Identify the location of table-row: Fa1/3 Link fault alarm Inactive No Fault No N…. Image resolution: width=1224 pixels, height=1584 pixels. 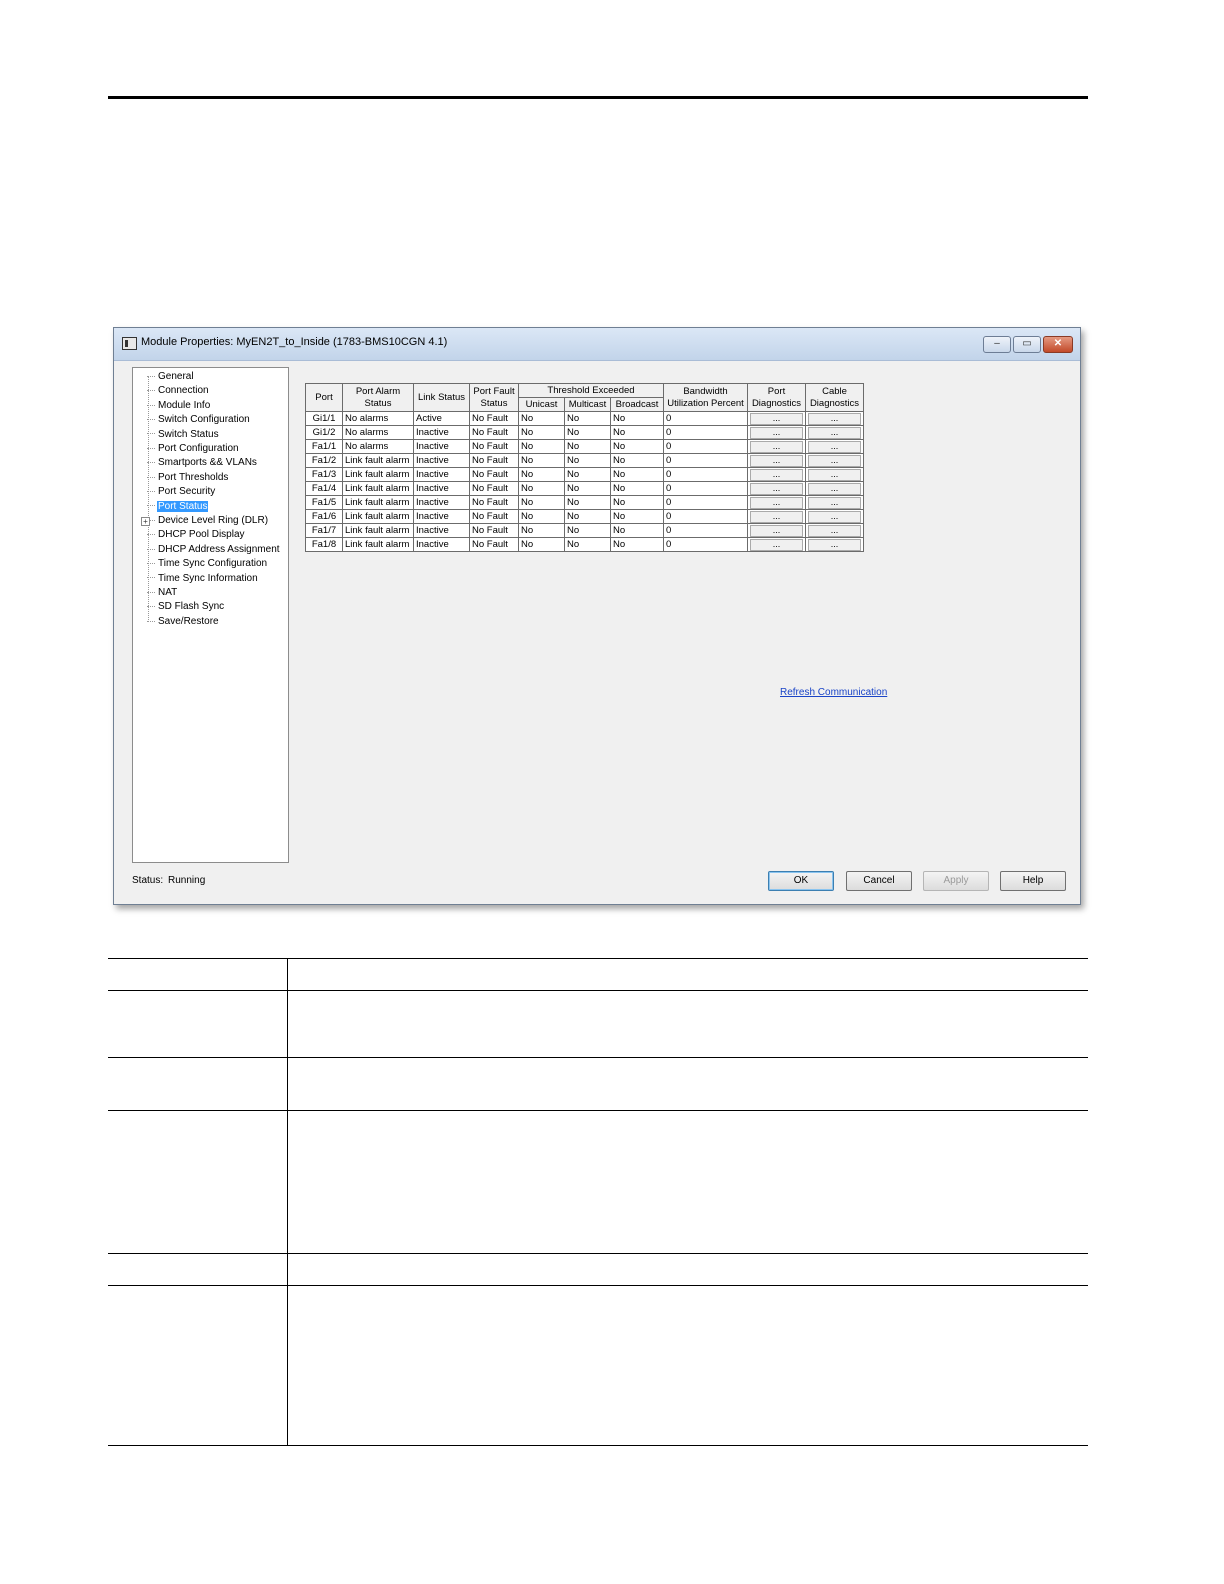
(584, 474).